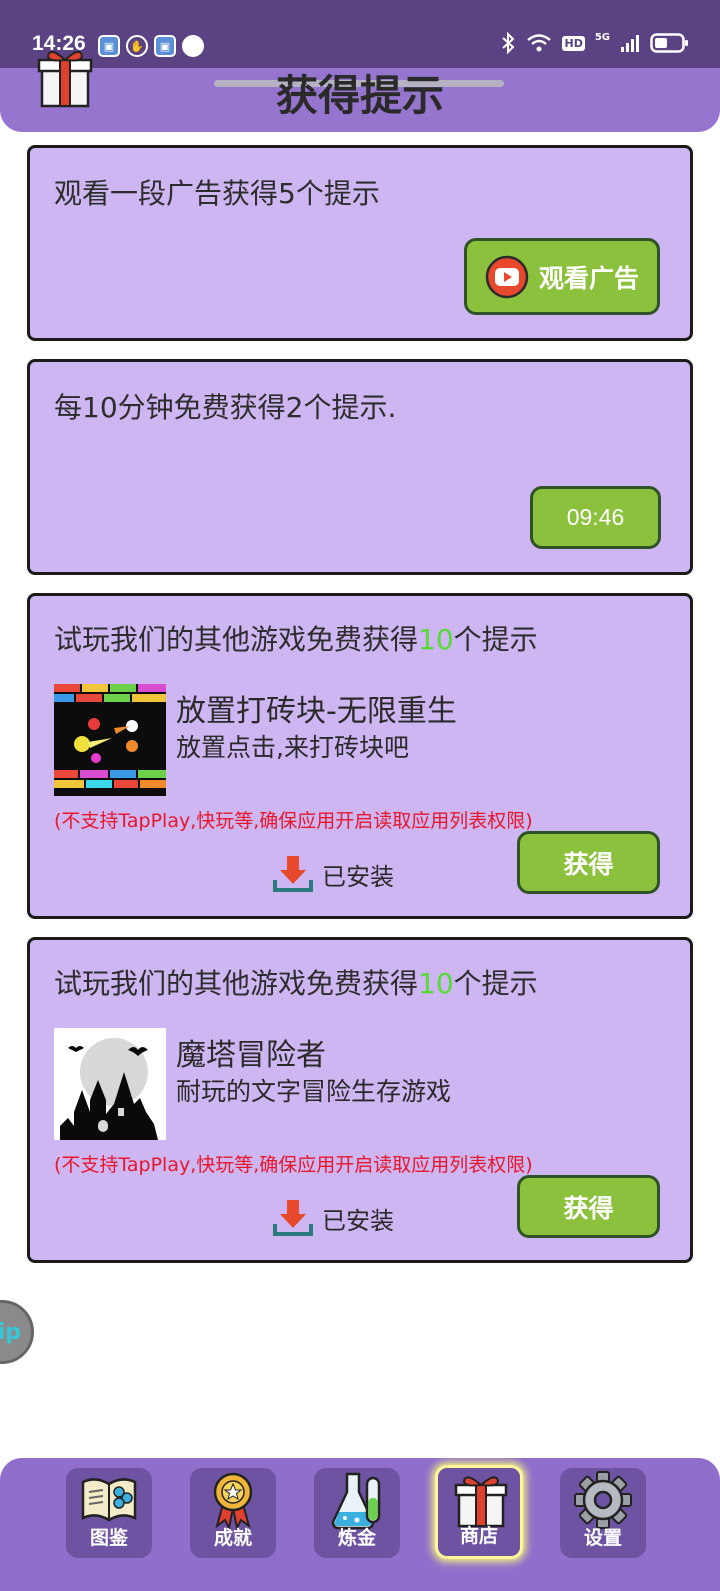  I want to click on nav-item-alchemy: 炼金, so click(357, 1513).